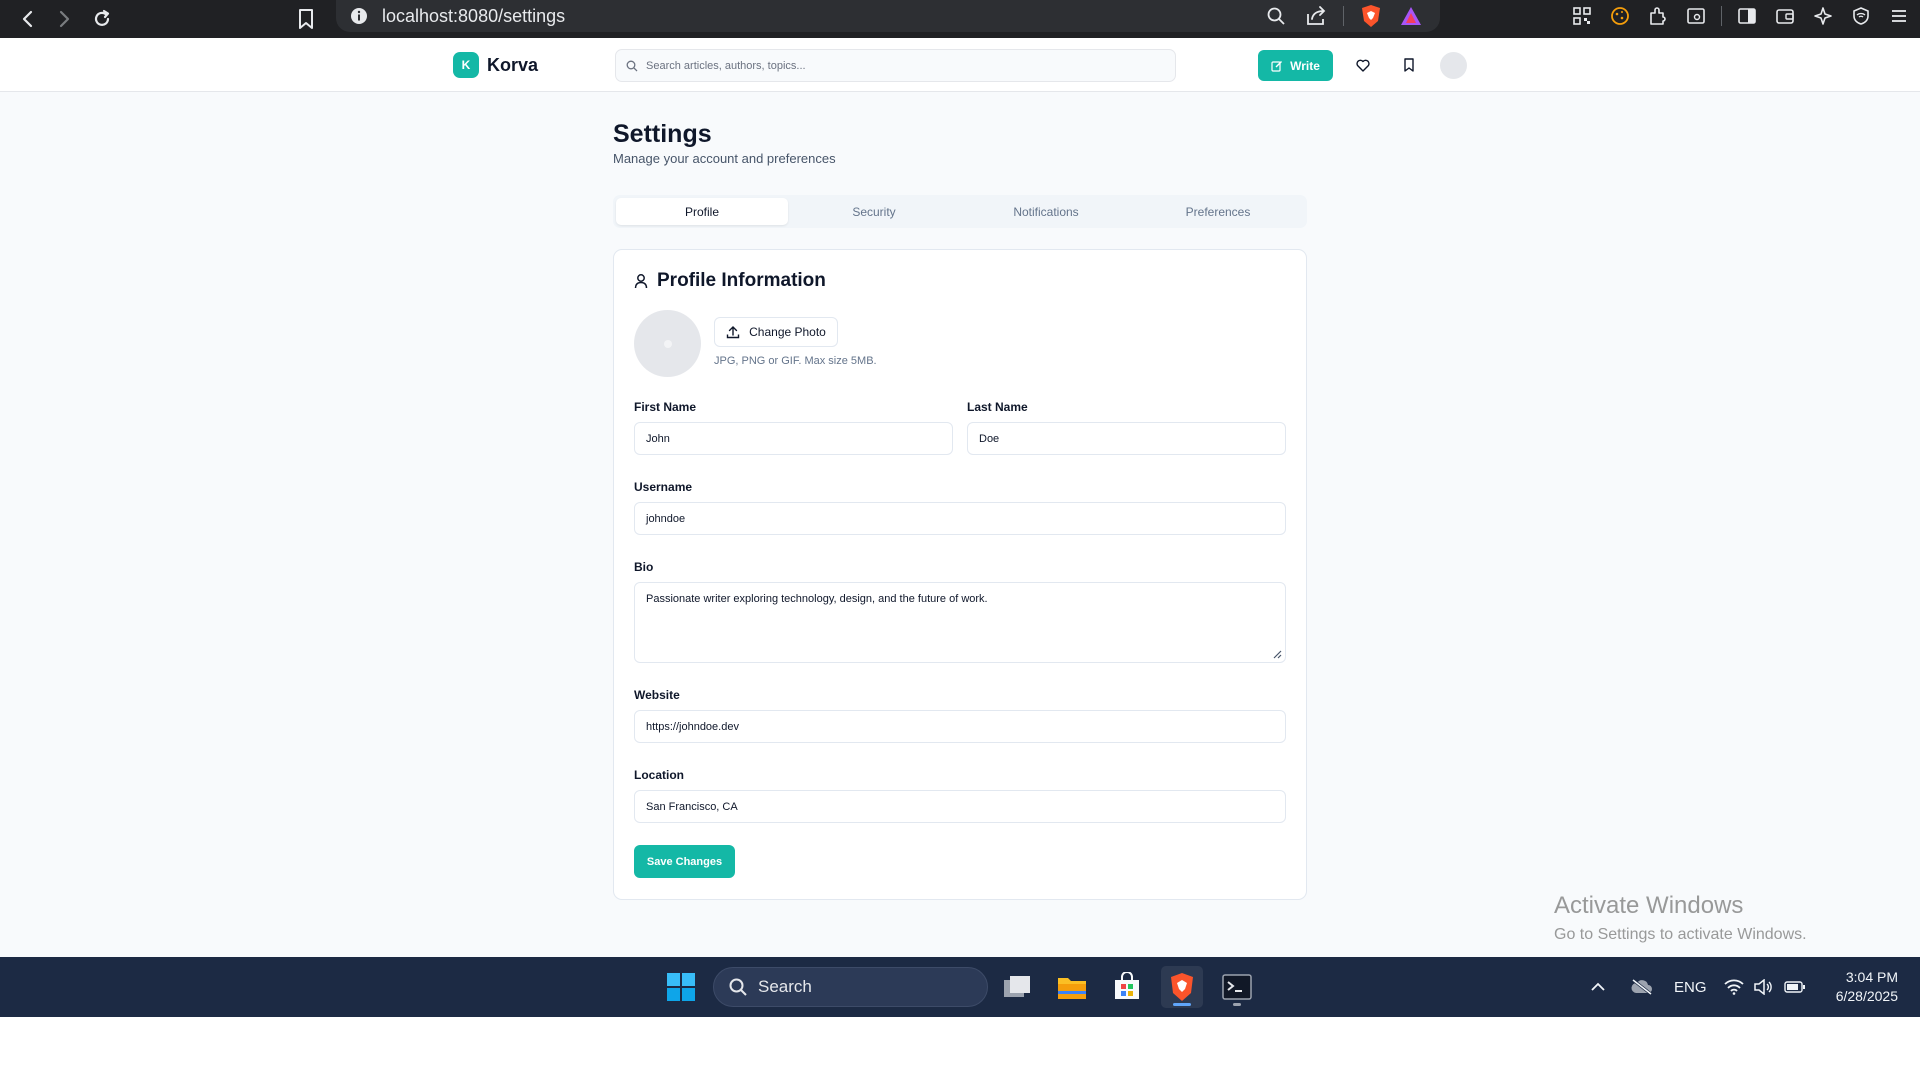 The width and height of the screenshot is (1920, 1080). Describe the element at coordinates (1866, 996) in the screenshot. I see `clock-date: 6/28/2025` at that location.